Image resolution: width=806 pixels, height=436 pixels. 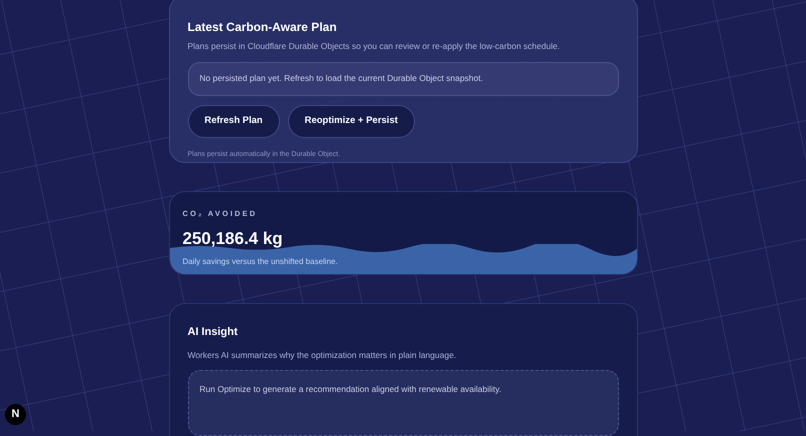 What do you see at coordinates (260, 262) in the screenshot?
I see `metric-caption: Daily savings versus the unshifted baseline.` at bounding box center [260, 262].